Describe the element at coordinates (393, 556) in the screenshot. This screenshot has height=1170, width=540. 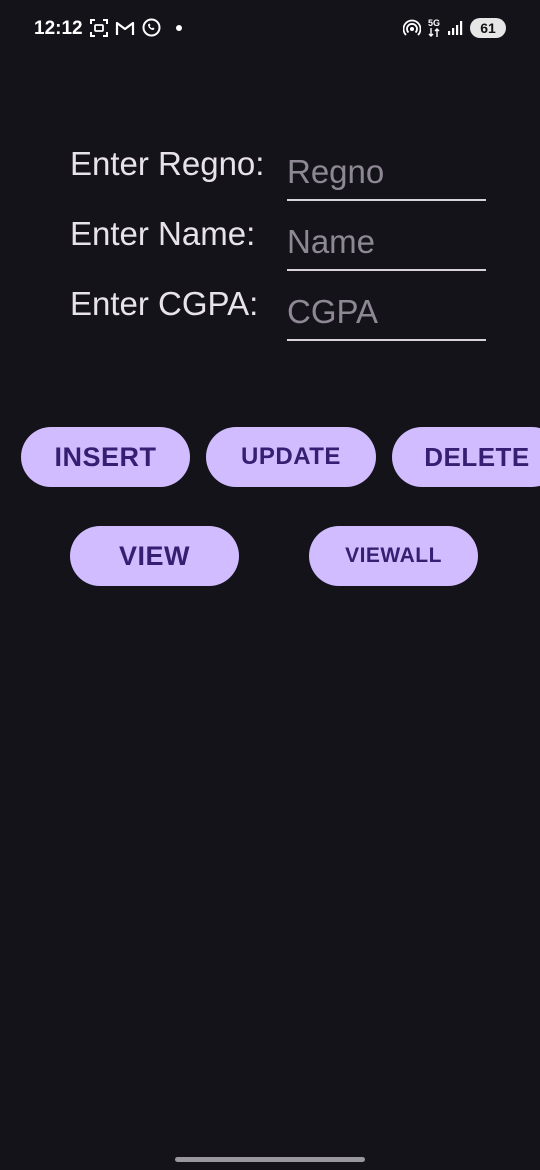
I see `viewall-button: VIEWALL` at that location.